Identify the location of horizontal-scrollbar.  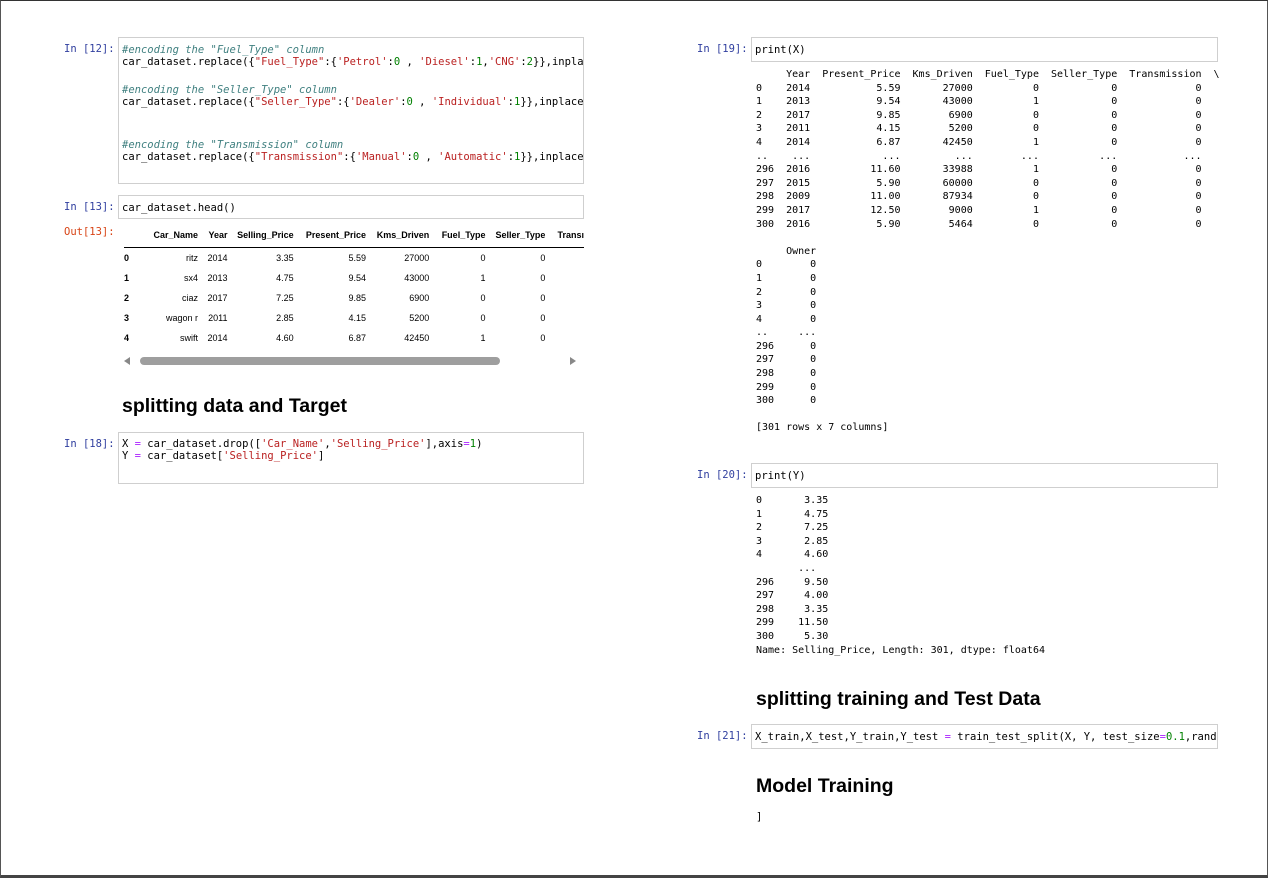
(352, 361).